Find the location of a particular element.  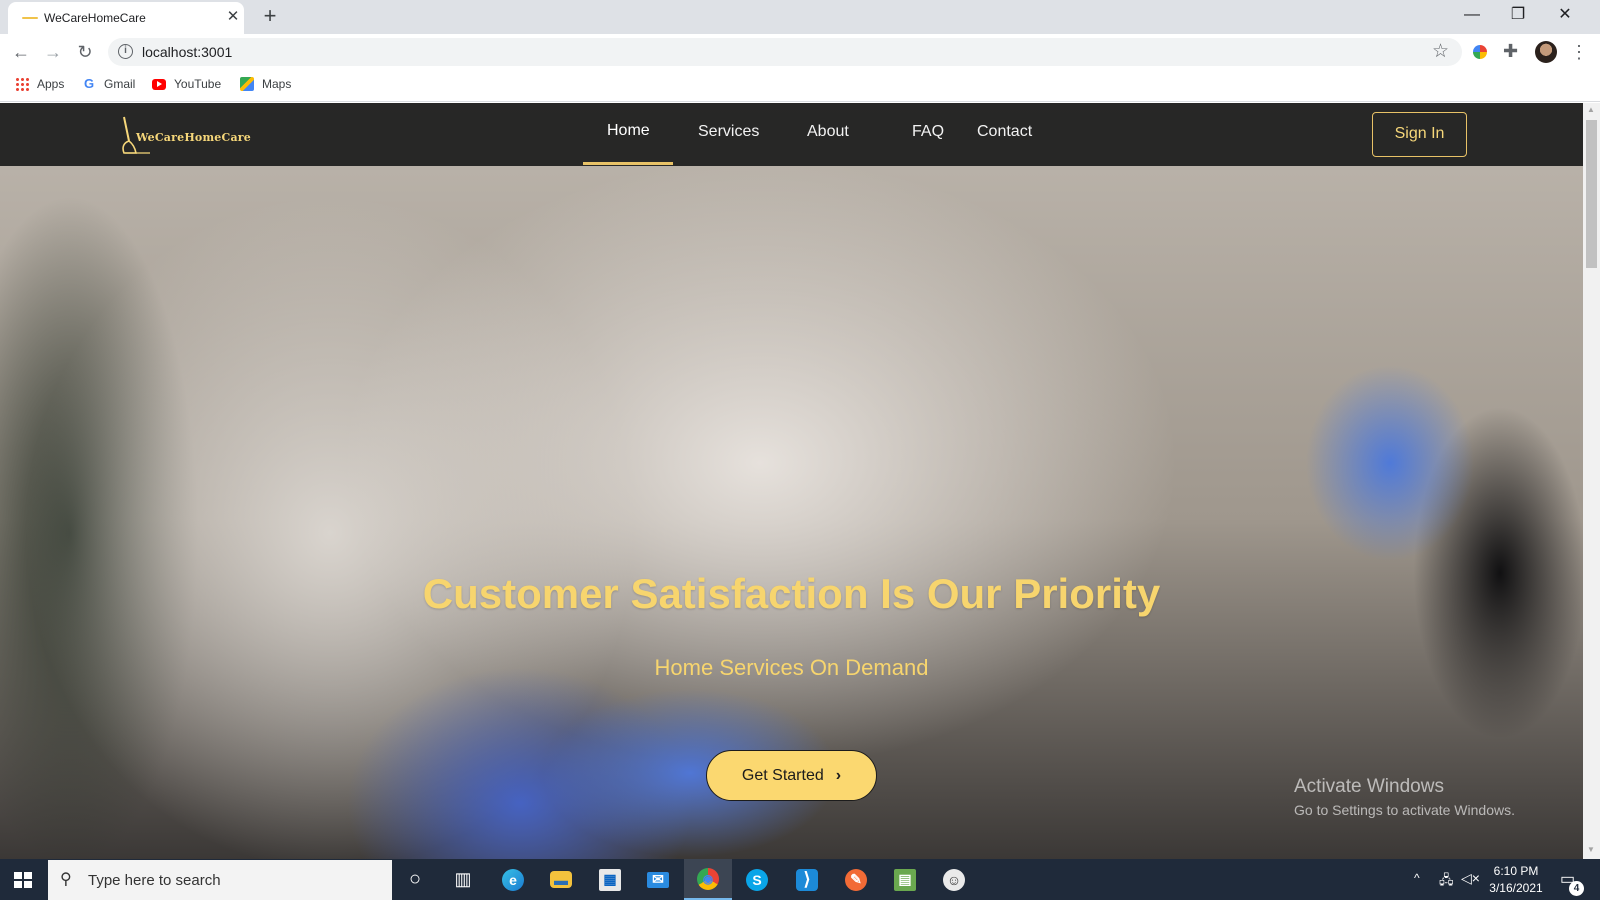

site-logo: WeCareHomeCare is located at coordinates (185, 135).